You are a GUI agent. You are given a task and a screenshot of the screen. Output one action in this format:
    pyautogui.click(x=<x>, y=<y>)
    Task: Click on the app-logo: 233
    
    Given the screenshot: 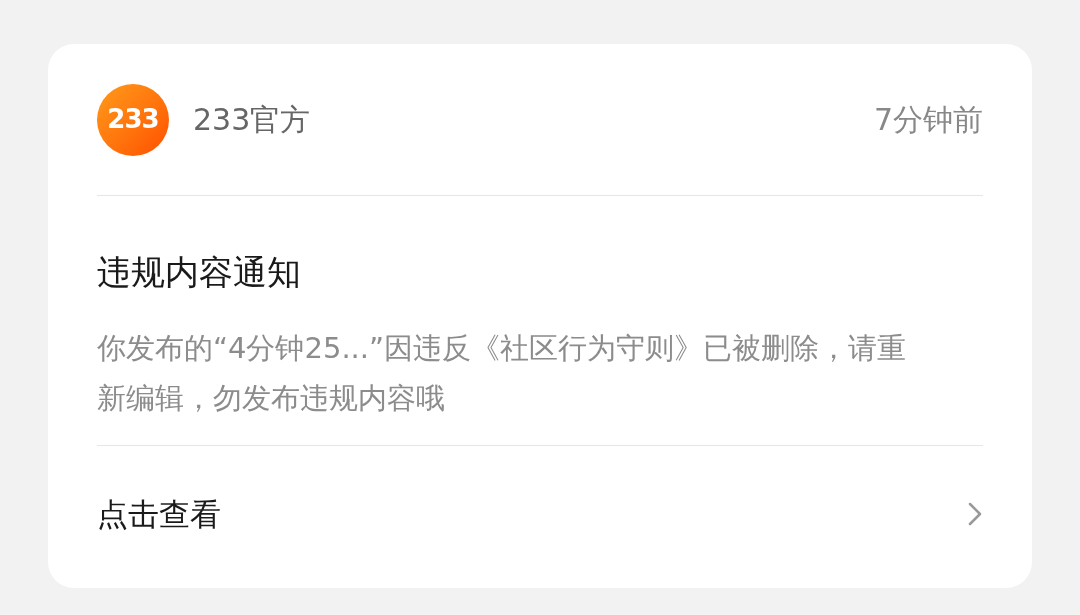 What is the action you would take?
    pyautogui.click(x=133, y=119)
    